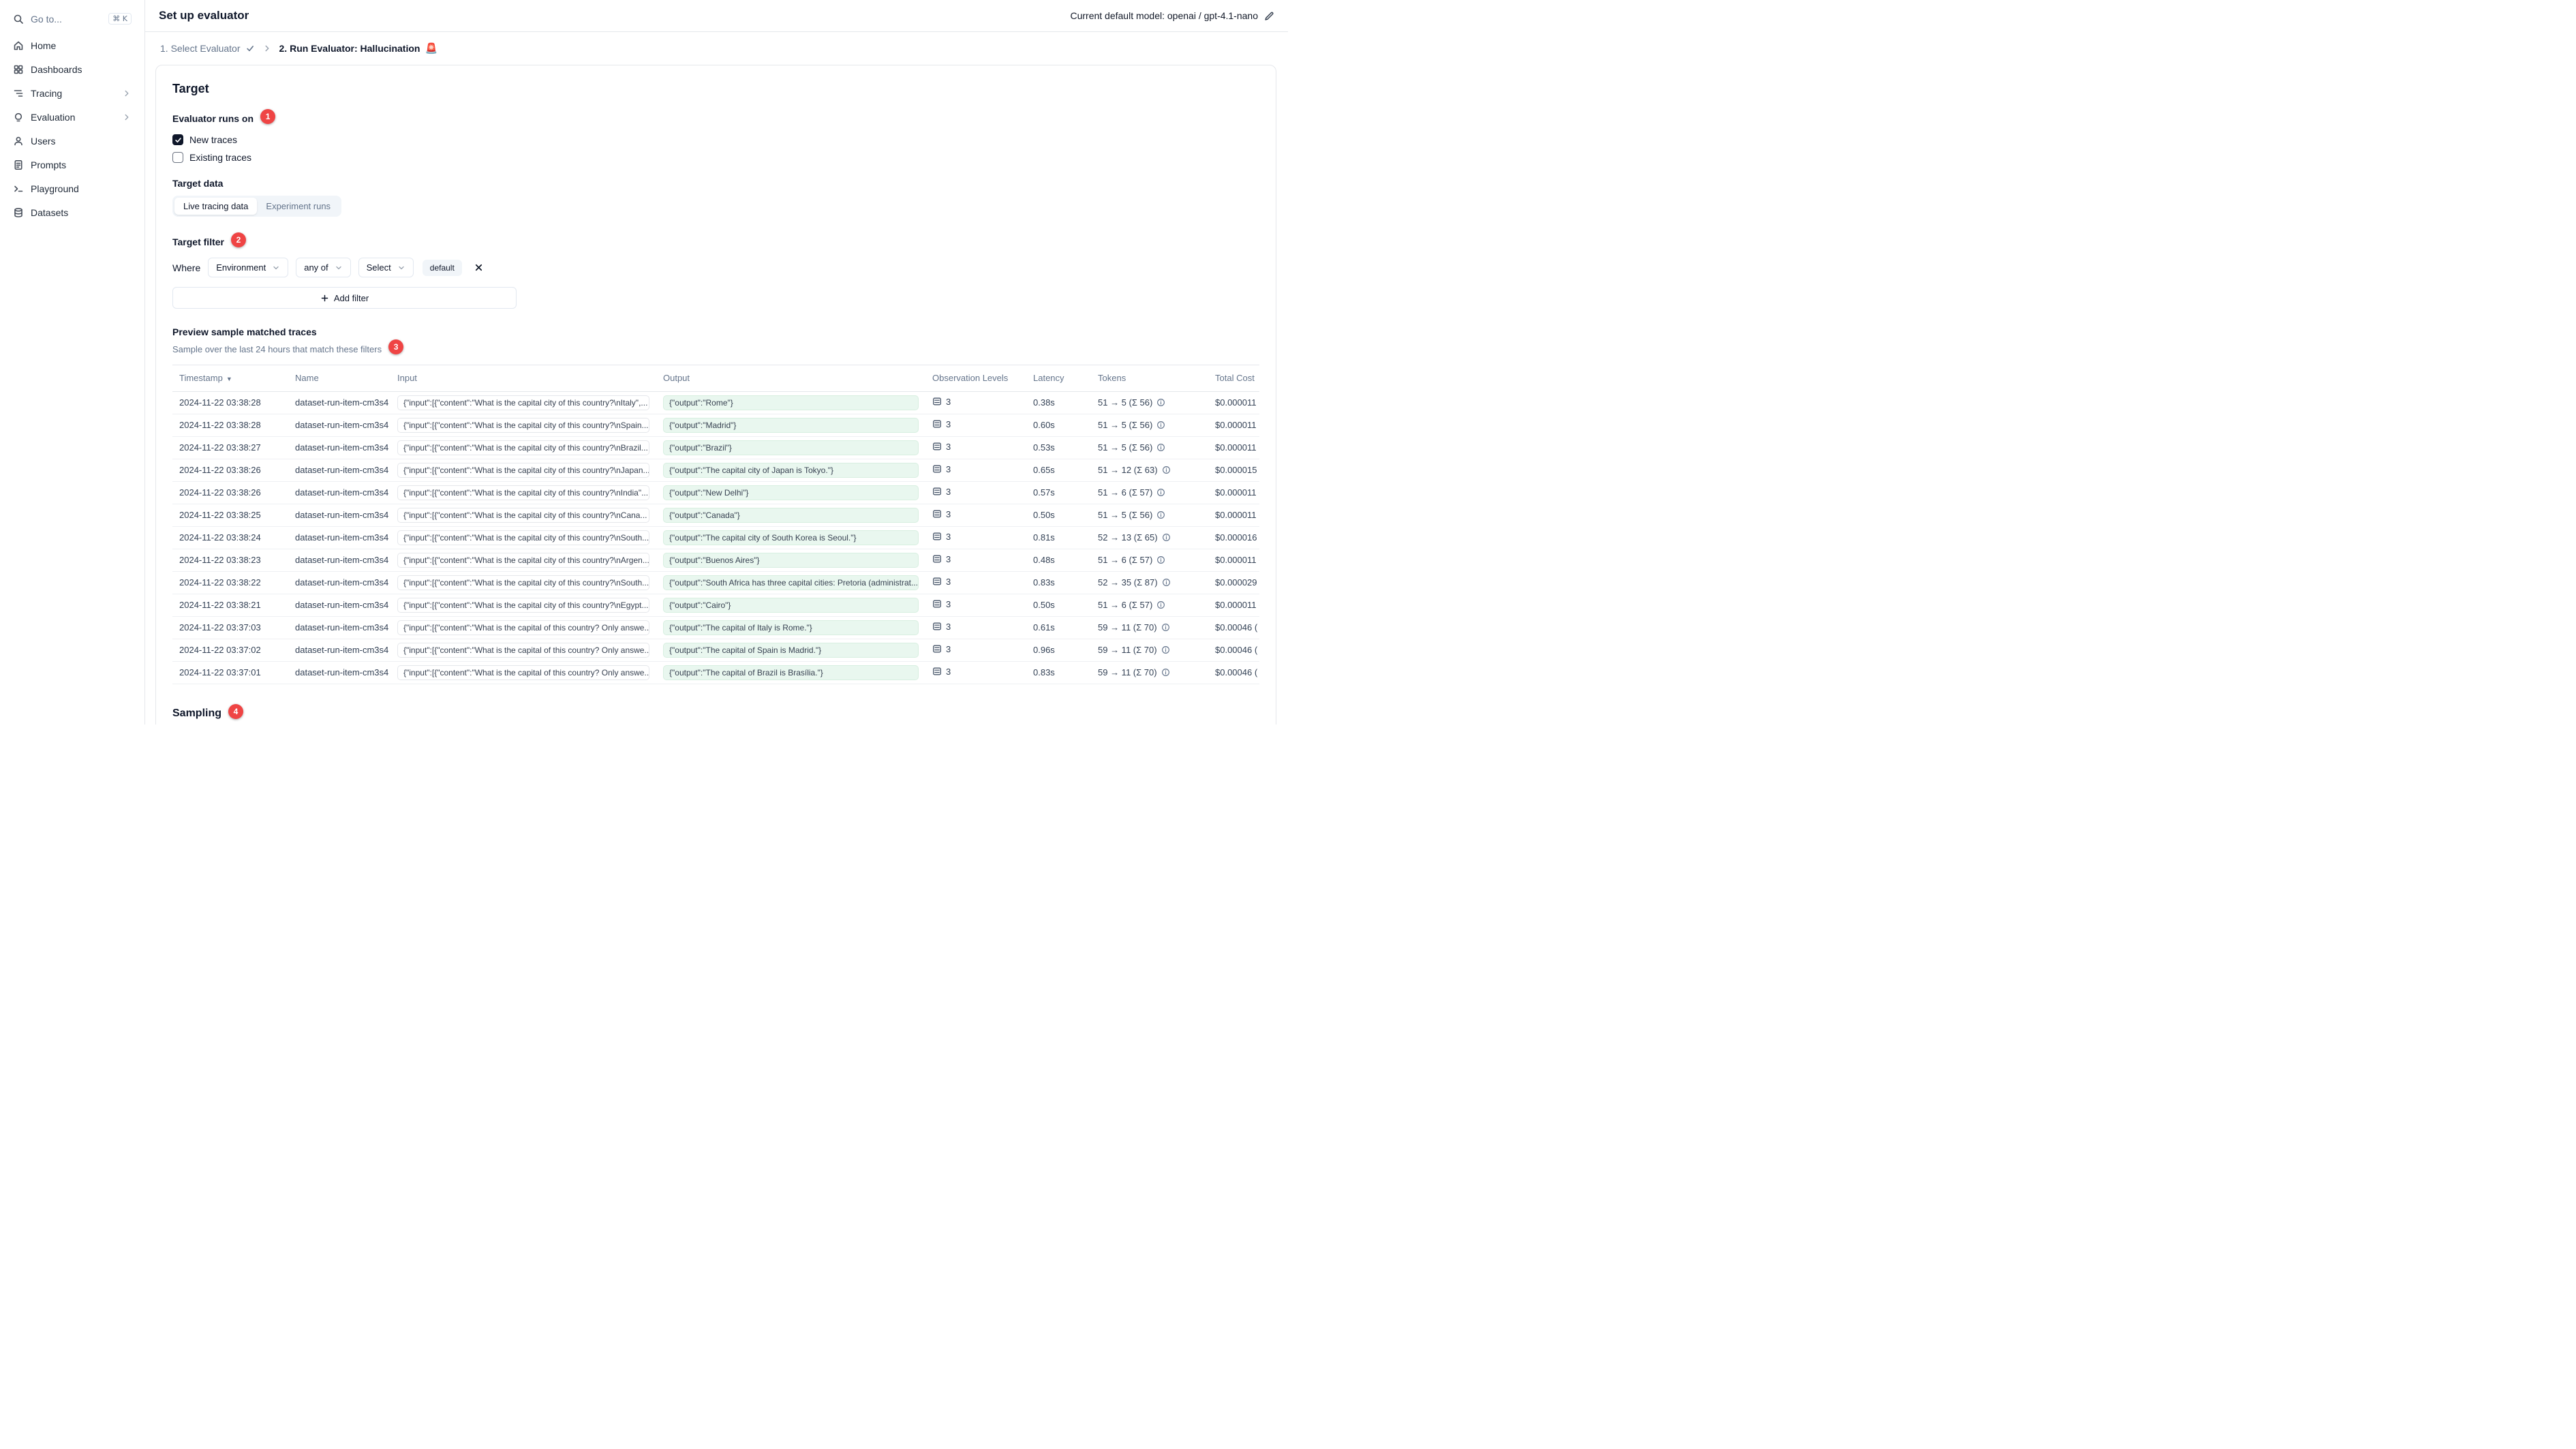  I want to click on new-traces-option: New traces, so click(716, 139).